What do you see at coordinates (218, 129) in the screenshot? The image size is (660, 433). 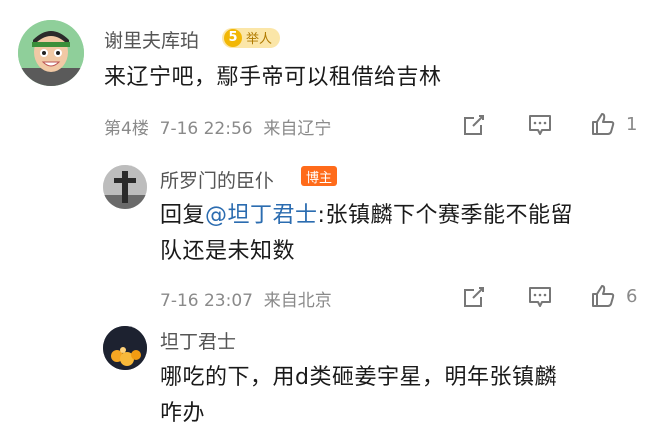 I see `comment-meta: 第4楼 7-16 22:56 来自辽宁` at bounding box center [218, 129].